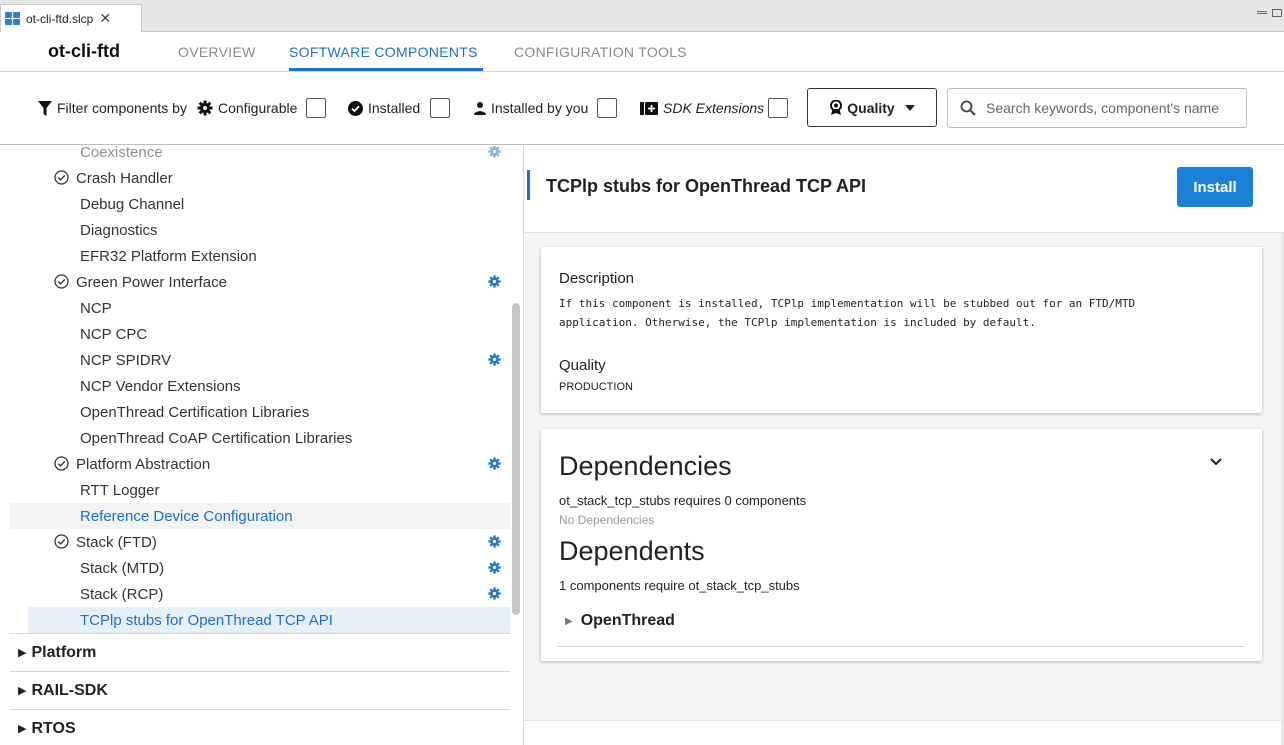  What do you see at coordinates (872, 107) in the screenshot?
I see `quality-dropdown: Quality` at bounding box center [872, 107].